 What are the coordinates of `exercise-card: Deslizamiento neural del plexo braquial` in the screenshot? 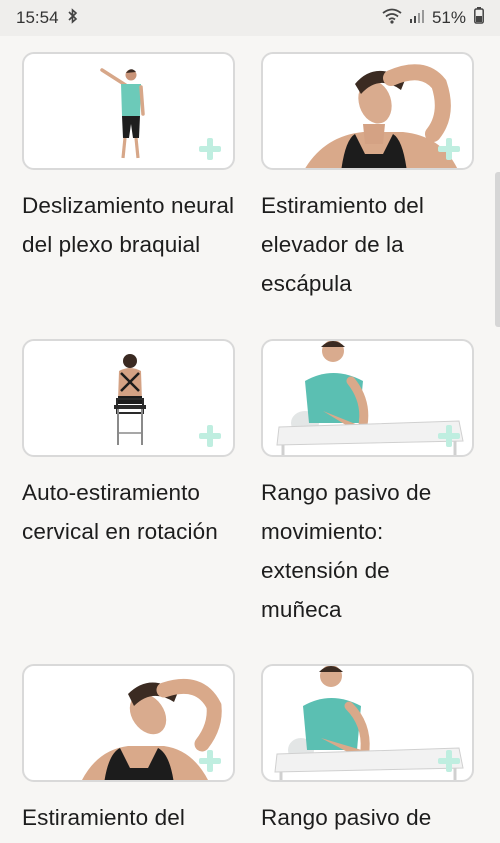 It's located at (128, 158).